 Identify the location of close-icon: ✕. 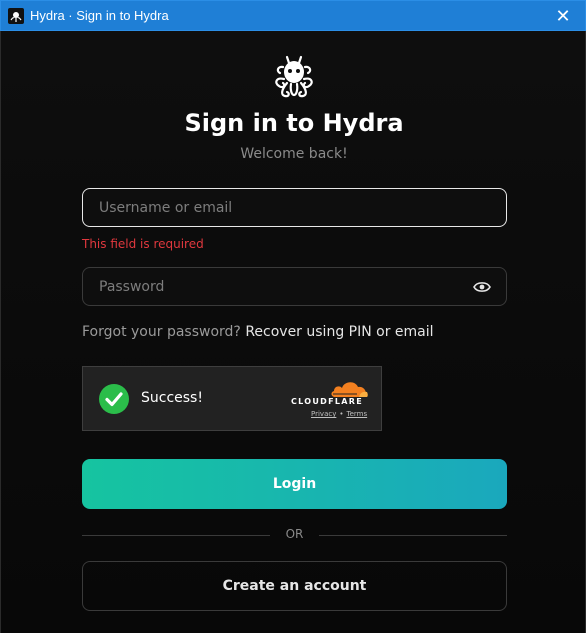
(563, 16).